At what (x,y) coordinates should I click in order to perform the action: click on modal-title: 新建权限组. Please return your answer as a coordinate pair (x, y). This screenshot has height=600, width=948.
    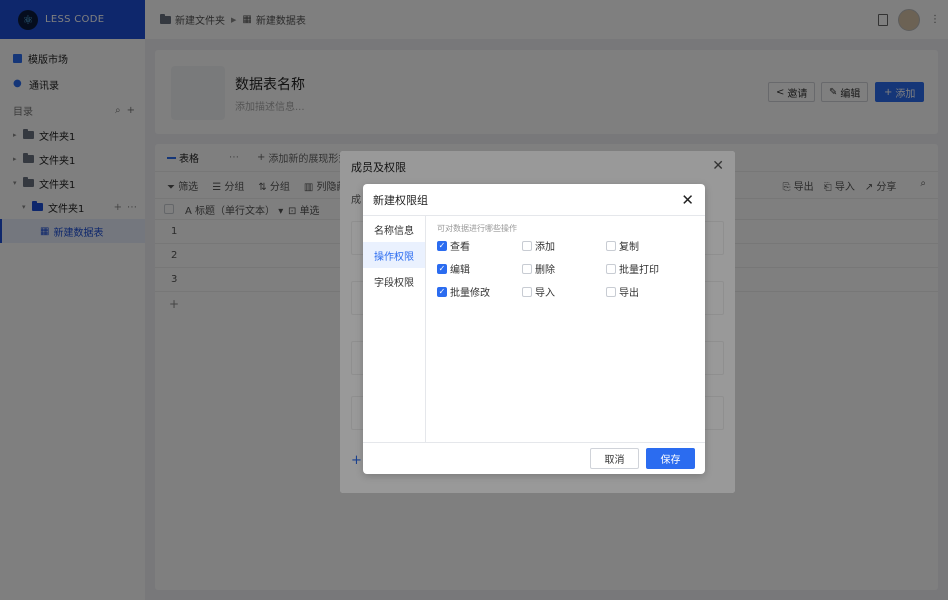
    Looking at the image, I should click on (400, 200).